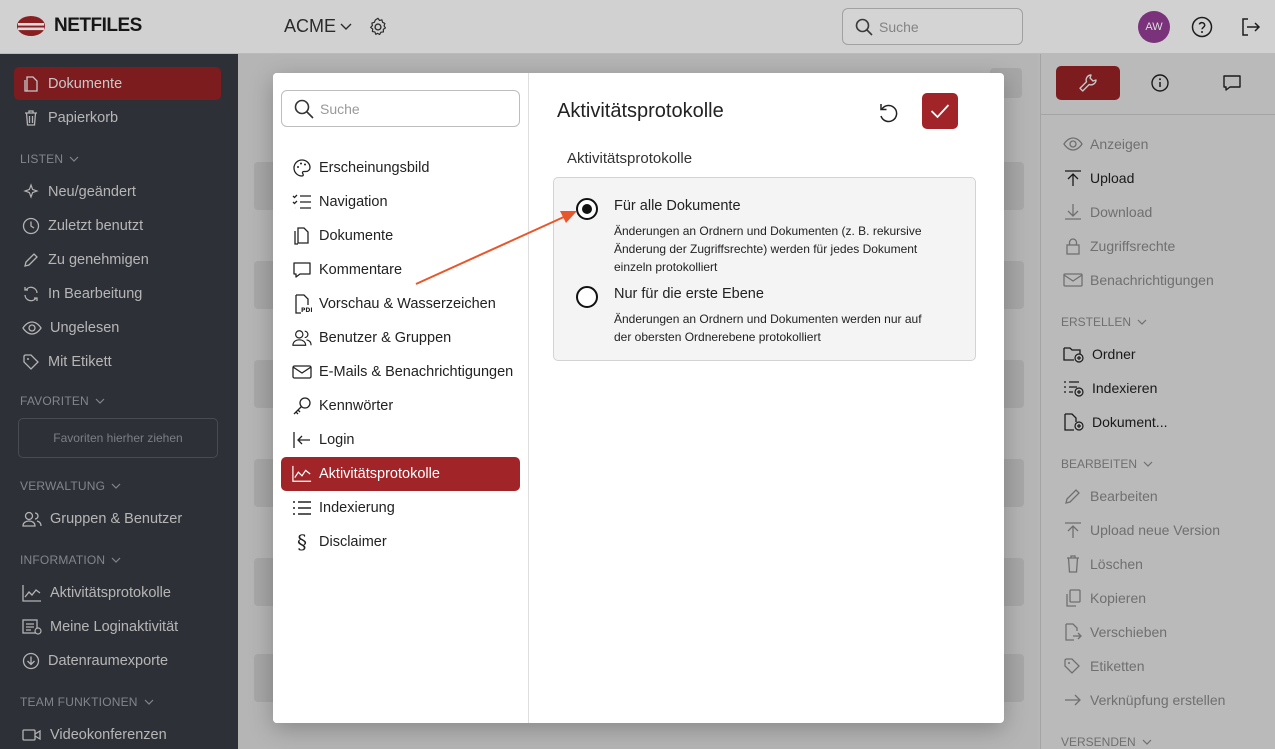 The image size is (1275, 749). I want to click on settings-nav-label: Login, so click(337, 440).